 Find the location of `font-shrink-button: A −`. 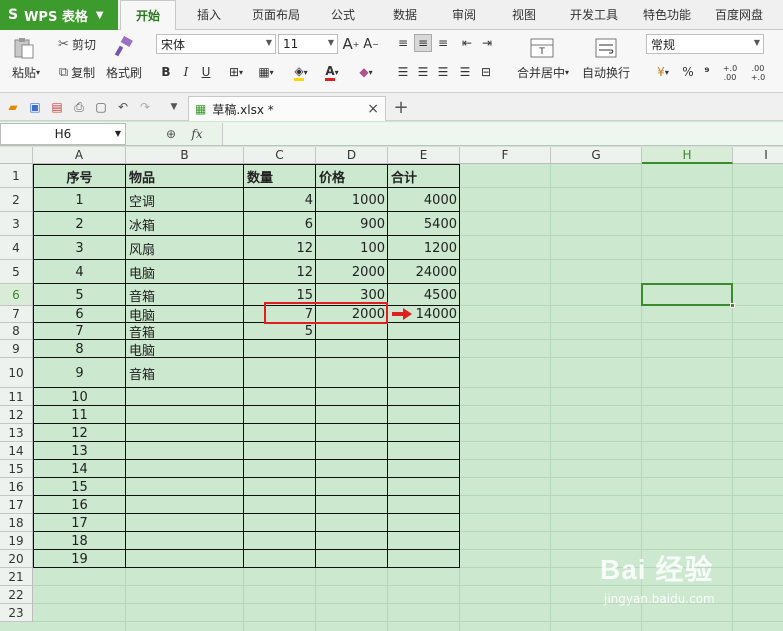

font-shrink-button: A − is located at coordinates (371, 44).